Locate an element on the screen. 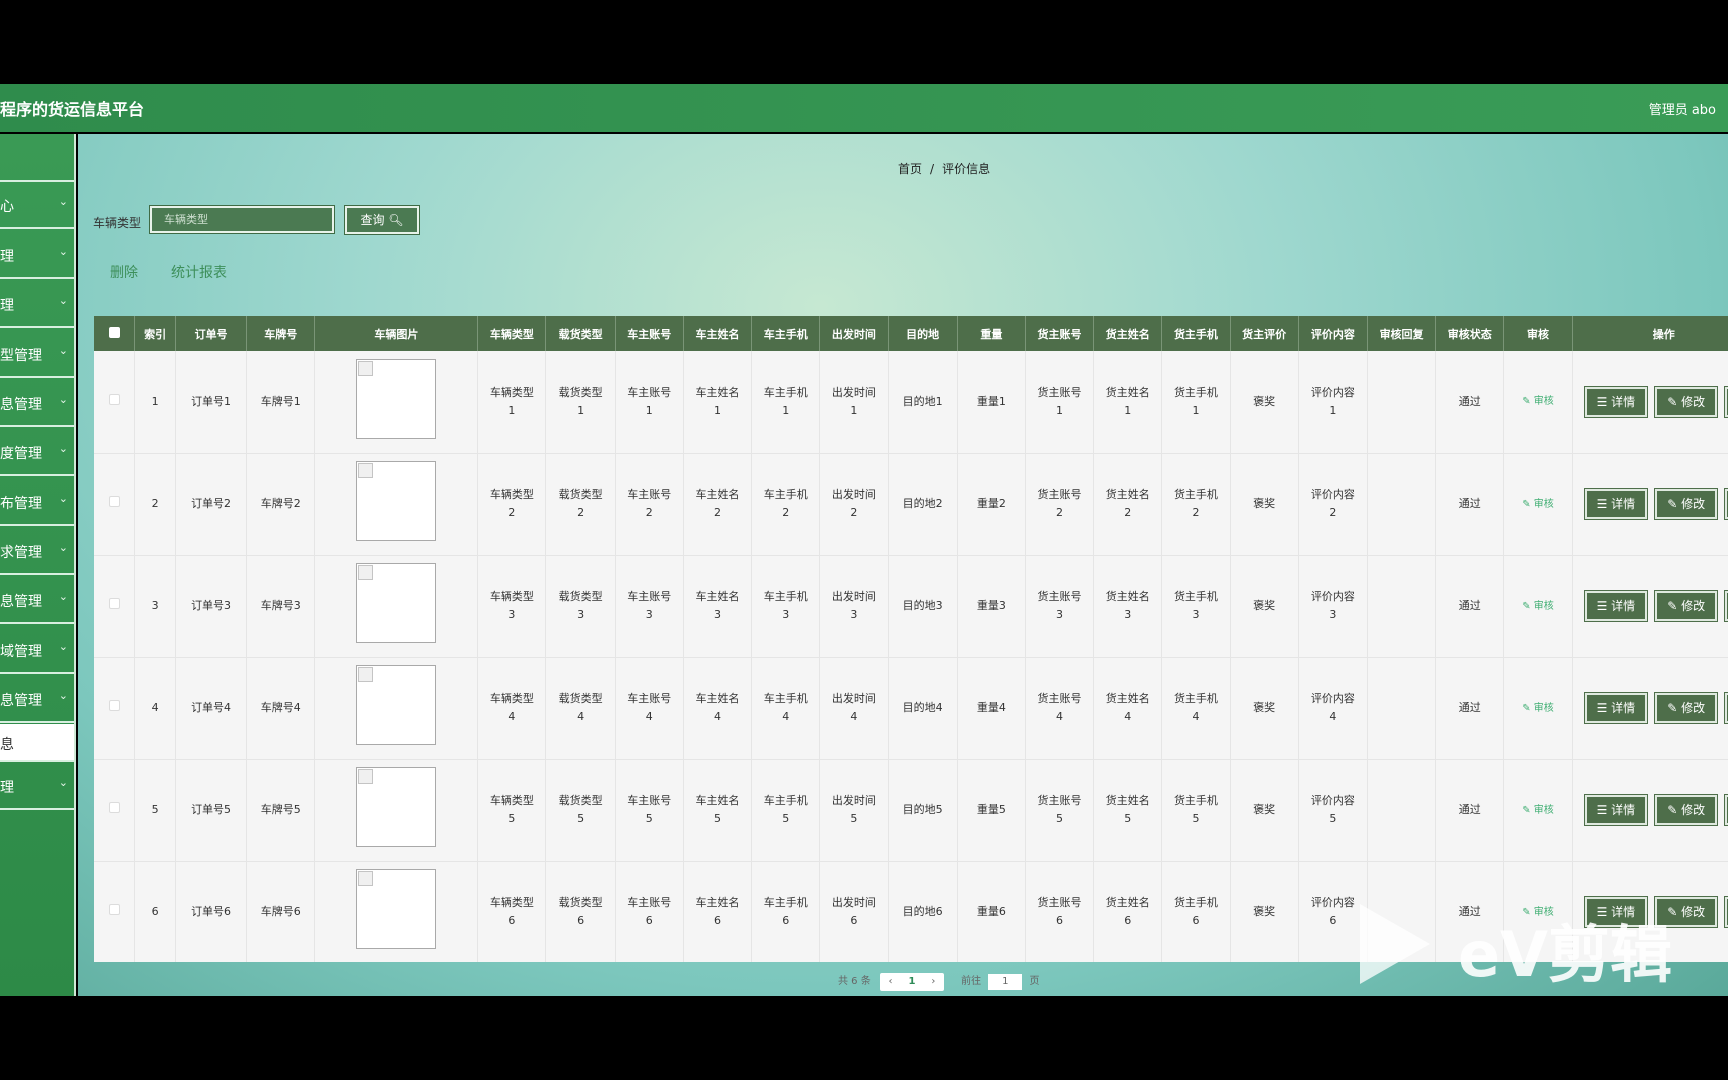 Image resolution: width=1728 pixels, height=1080 pixels. table-cell is located at coordinates (115, 708).